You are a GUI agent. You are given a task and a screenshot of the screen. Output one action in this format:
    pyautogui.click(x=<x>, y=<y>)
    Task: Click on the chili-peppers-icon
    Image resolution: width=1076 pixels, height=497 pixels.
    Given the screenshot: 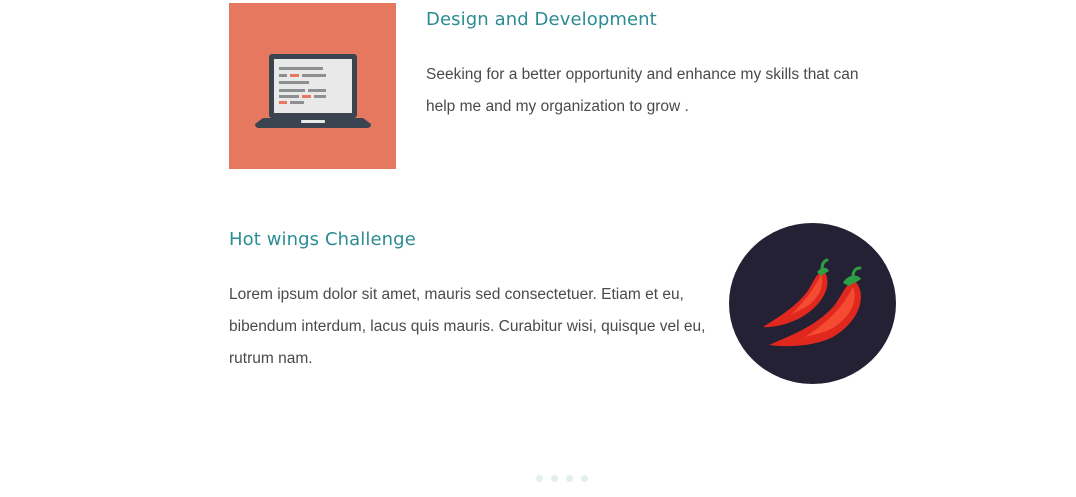 What is the action you would take?
    pyautogui.click(x=812, y=302)
    